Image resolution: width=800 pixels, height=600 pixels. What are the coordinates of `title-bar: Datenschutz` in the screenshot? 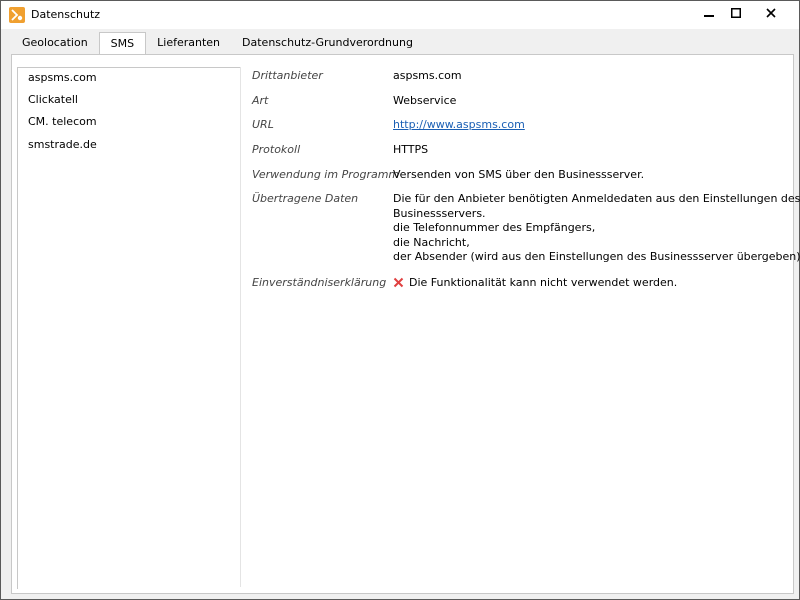 It's located at (400, 15).